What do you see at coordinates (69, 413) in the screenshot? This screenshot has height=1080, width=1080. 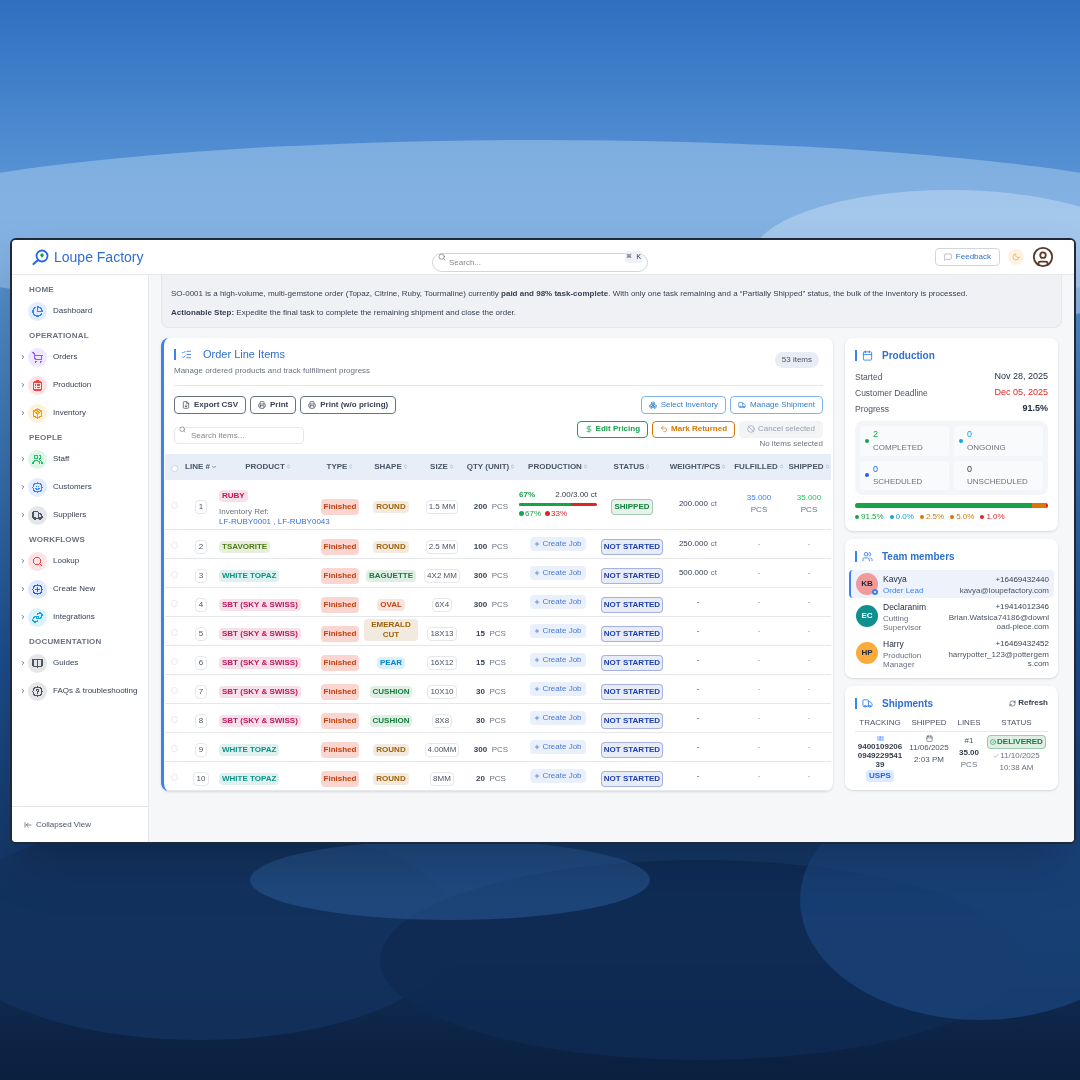 I see `nav-item: Inventory` at bounding box center [69, 413].